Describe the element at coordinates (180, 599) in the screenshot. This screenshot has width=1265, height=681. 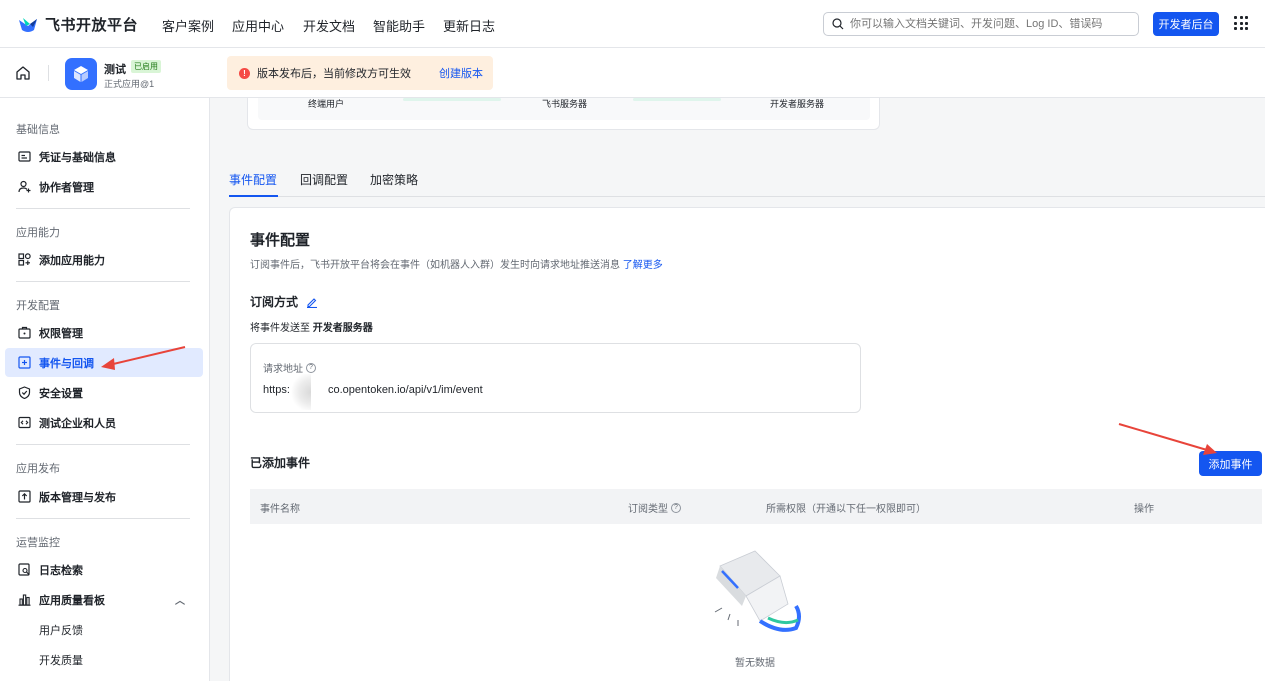
I see `chevron-up-icon: ︿` at that location.